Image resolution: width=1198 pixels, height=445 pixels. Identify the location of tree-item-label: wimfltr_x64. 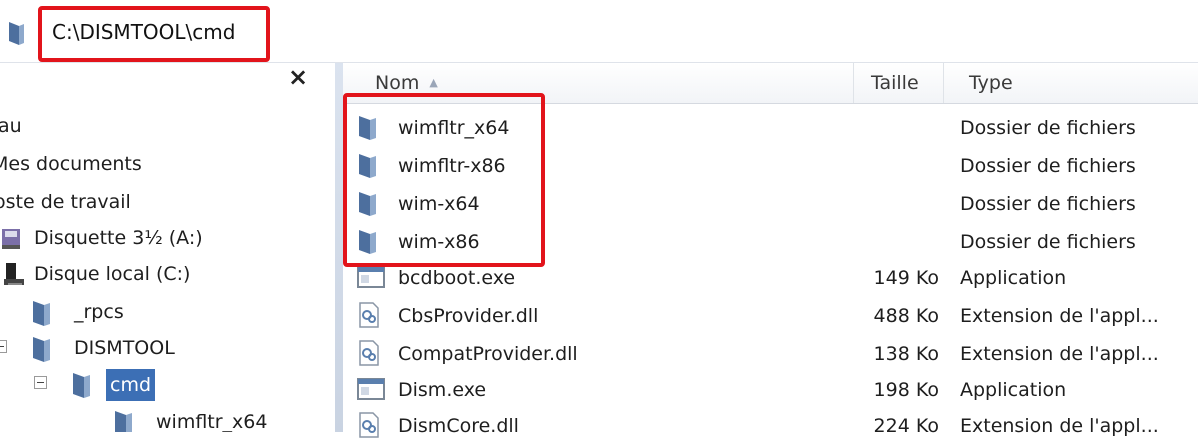
(212, 421).